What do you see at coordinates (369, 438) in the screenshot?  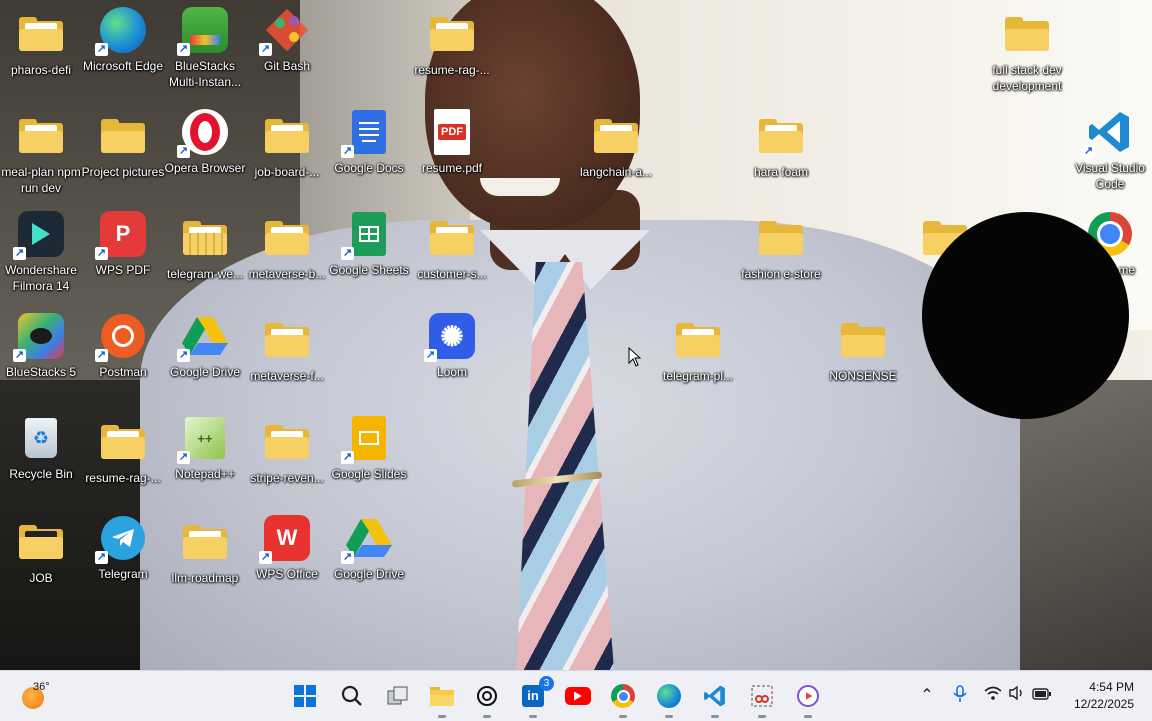 I see `google-slides-icon` at bounding box center [369, 438].